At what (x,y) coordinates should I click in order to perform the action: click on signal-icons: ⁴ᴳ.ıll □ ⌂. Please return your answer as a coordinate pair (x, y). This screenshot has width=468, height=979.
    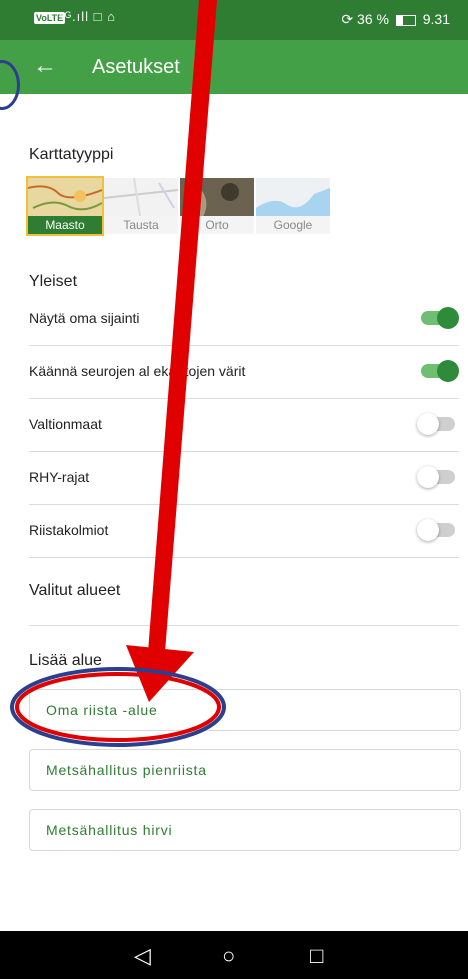
    Looking at the image, I should click on (87, 16).